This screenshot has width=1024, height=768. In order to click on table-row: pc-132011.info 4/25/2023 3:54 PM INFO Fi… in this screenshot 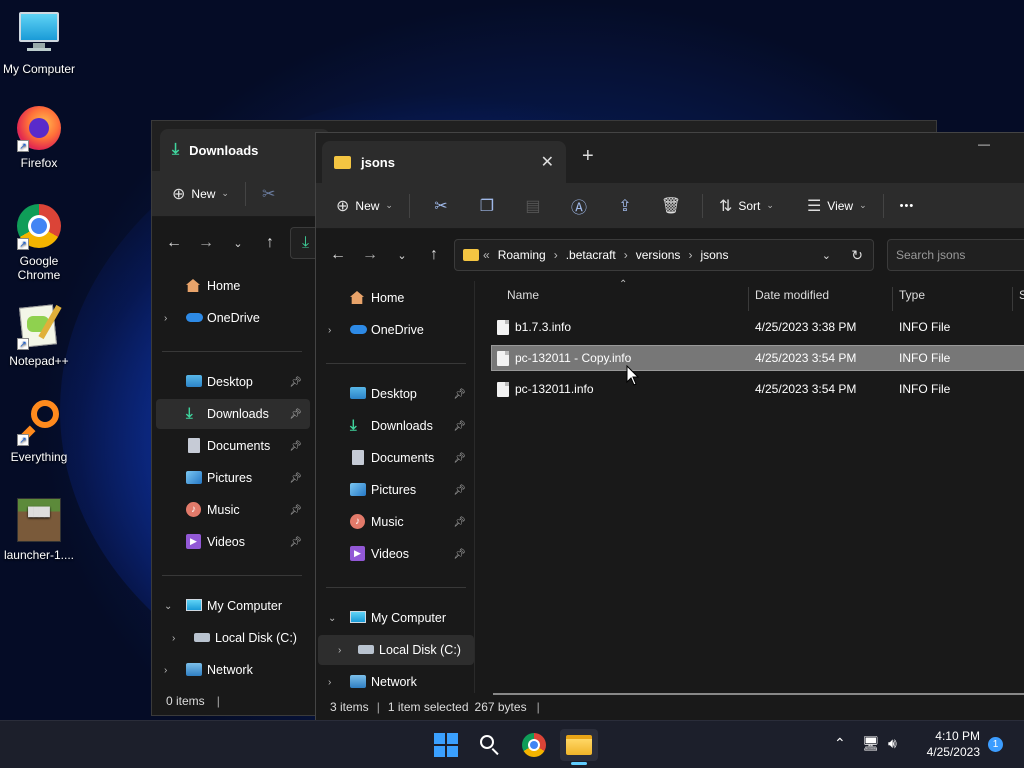, I will do `click(757, 389)`.